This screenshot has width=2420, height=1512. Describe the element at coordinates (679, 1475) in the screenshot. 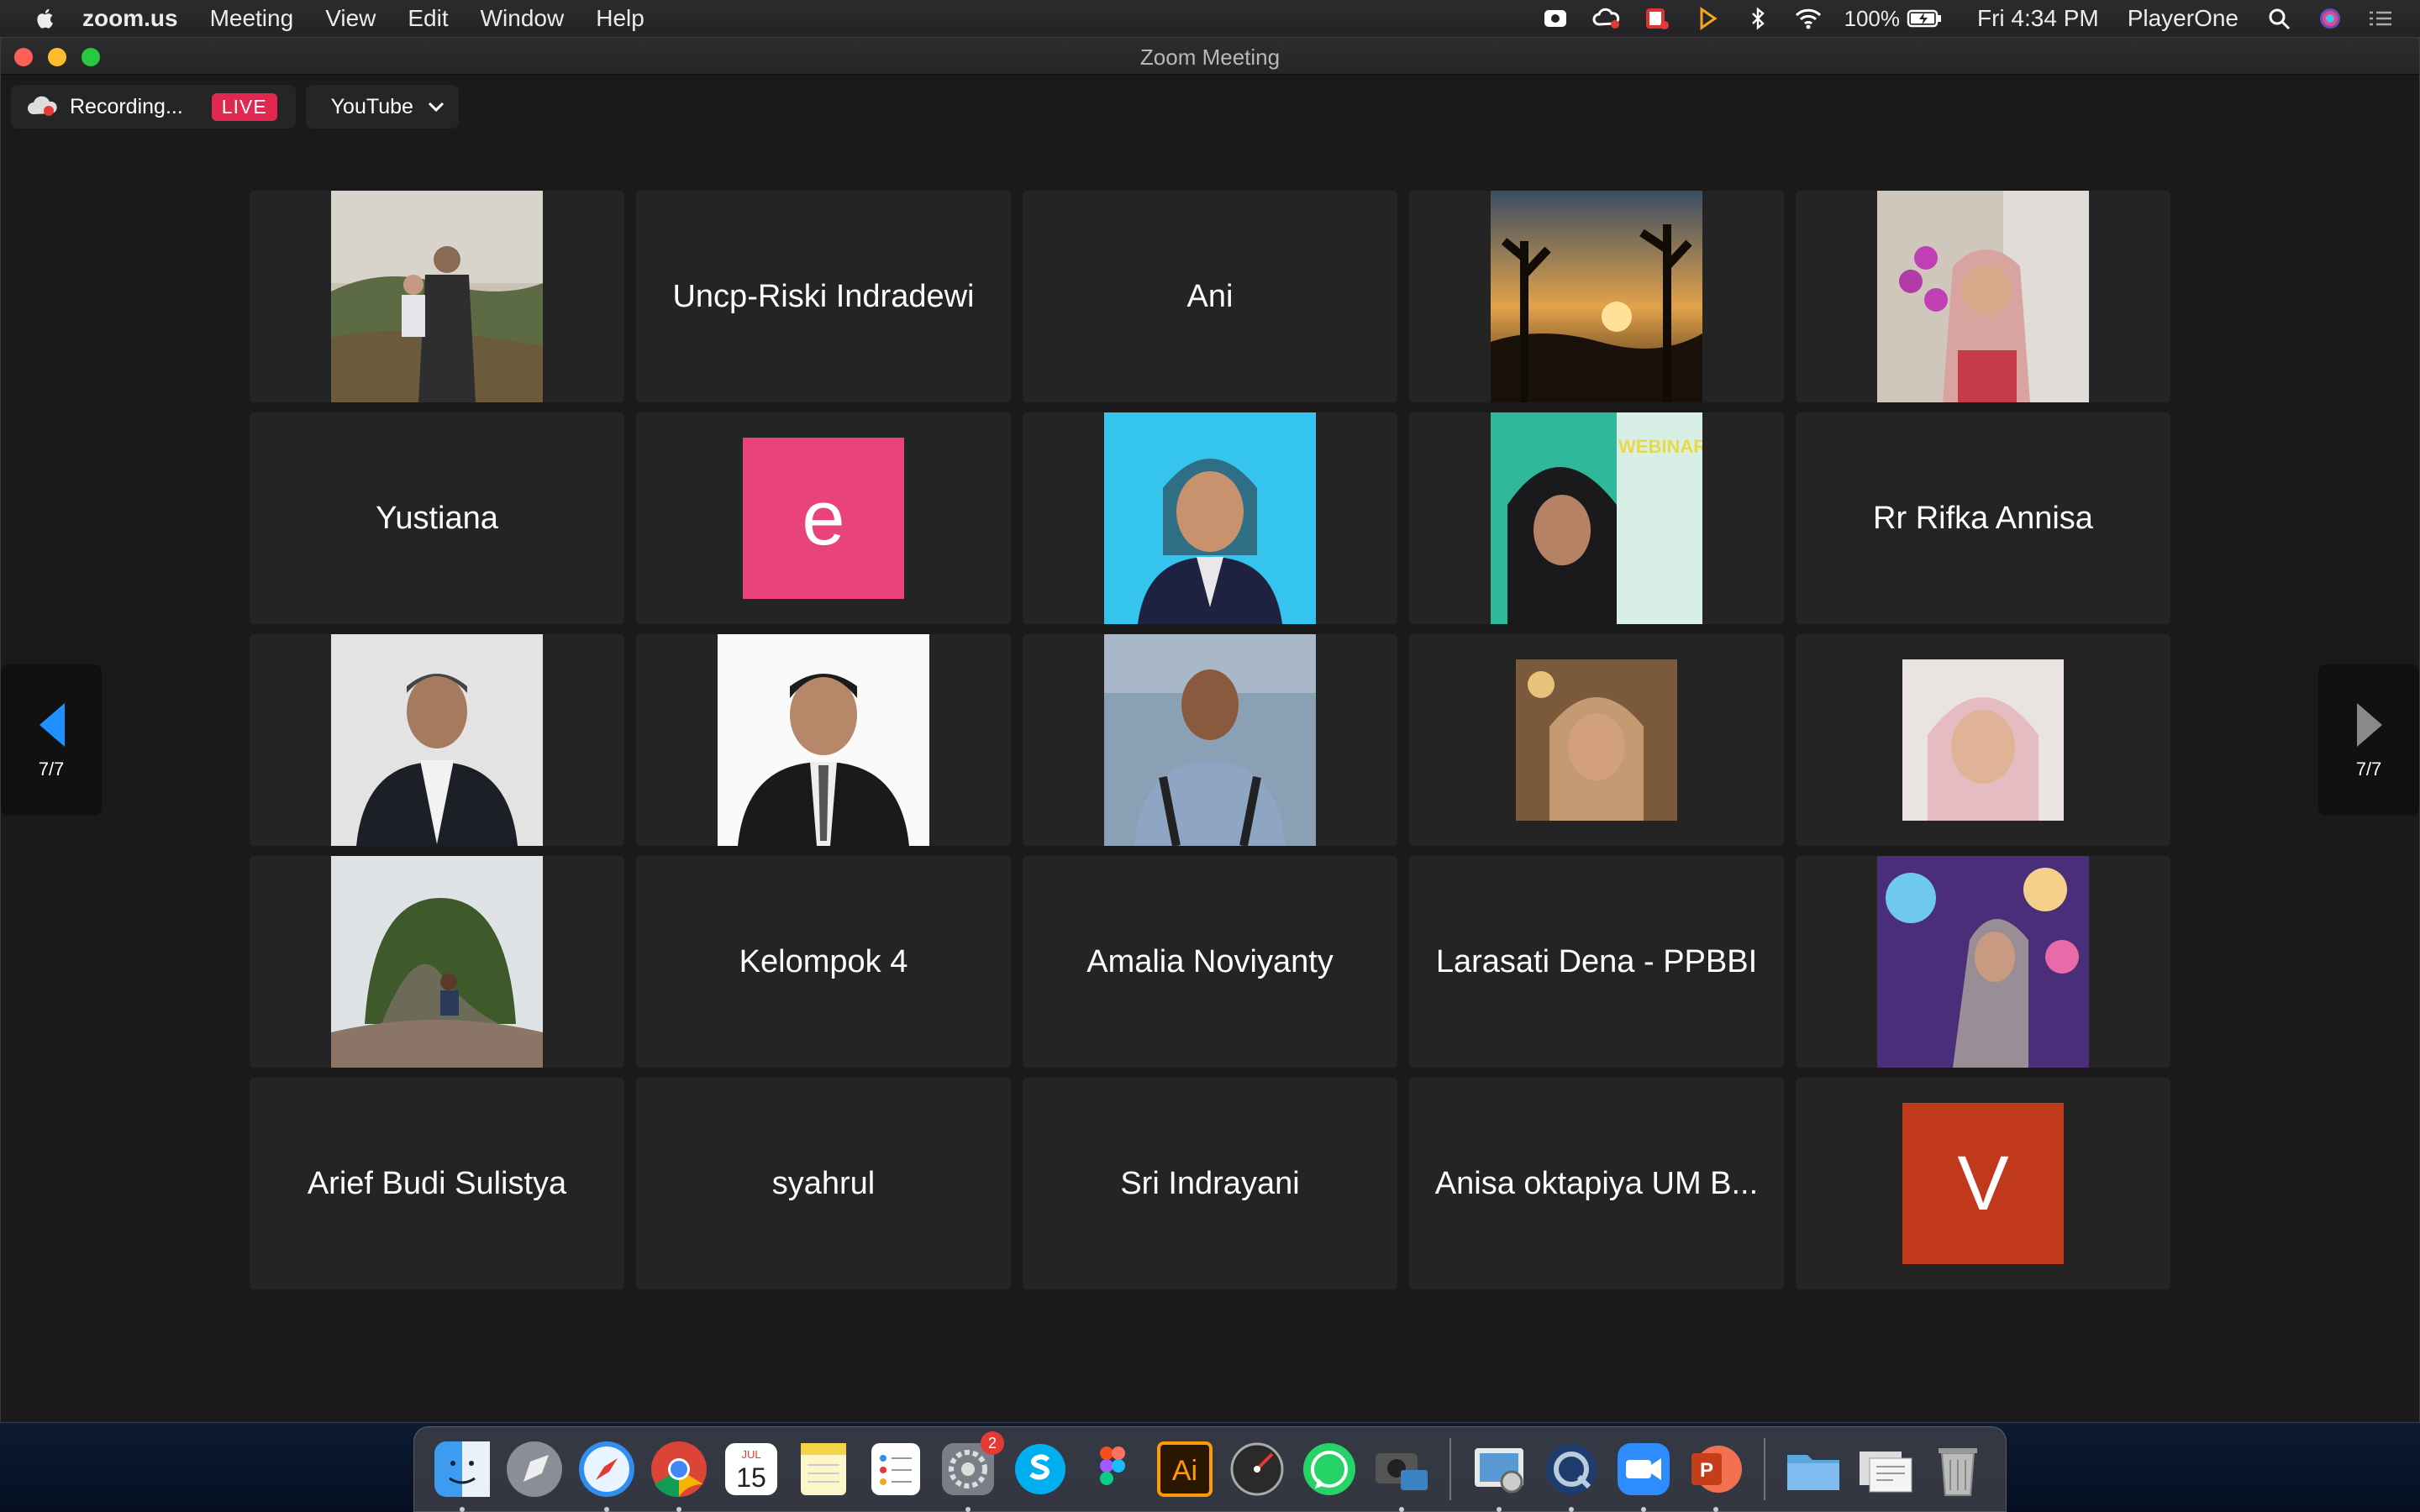

I see `chrome-icon` at that location.